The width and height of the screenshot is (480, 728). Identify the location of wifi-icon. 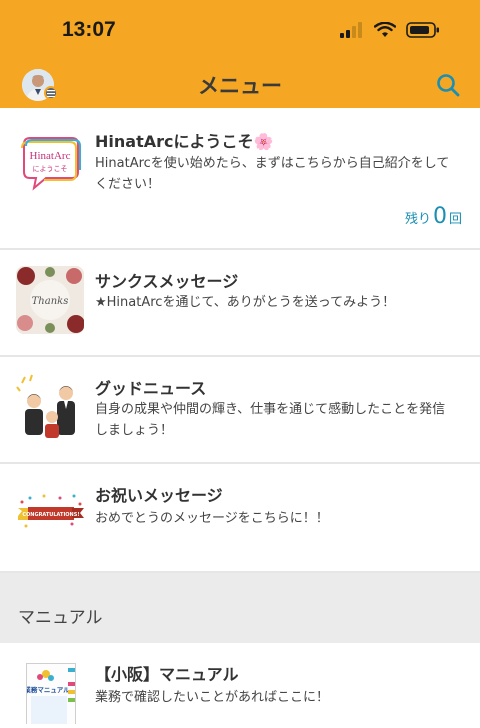
(385, 29).